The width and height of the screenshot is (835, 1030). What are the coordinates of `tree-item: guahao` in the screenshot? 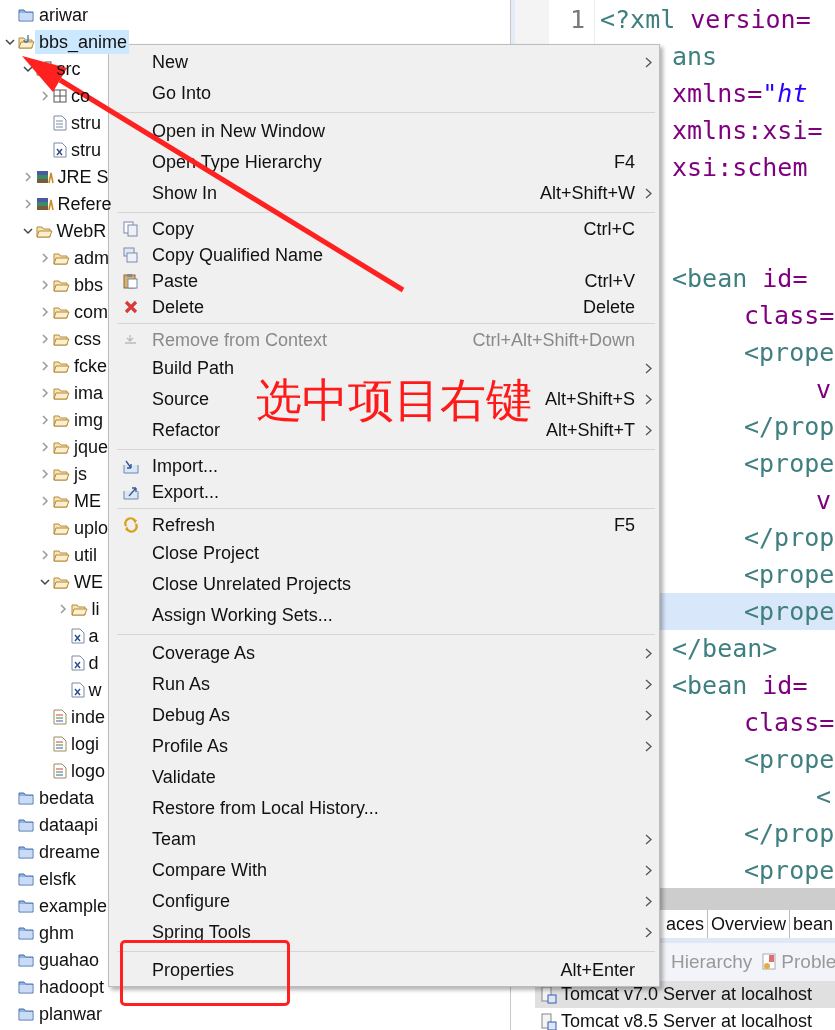 It's located at (68, 959).